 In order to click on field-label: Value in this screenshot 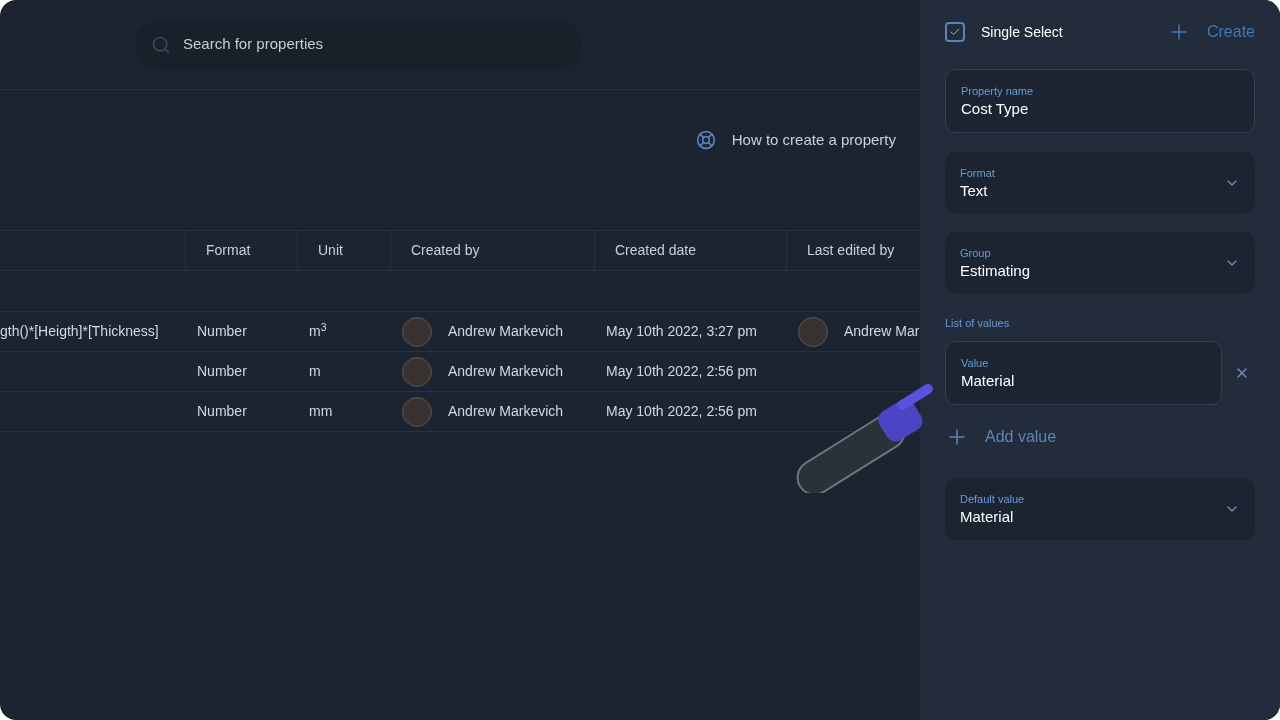, I will do `click(975, 363)`.